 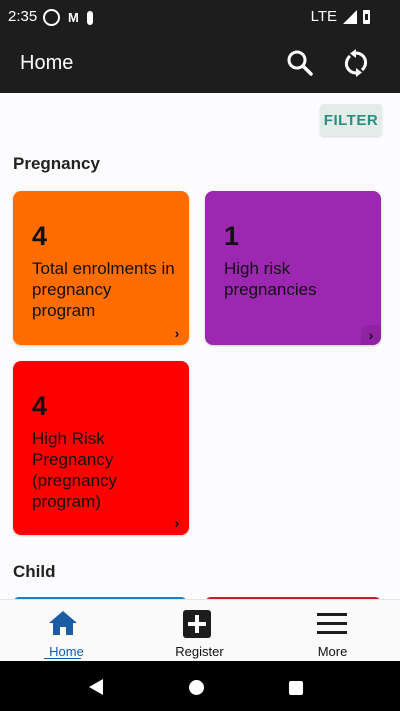 What do you see at coordinates (232, 236) in the screenshot?
I see `card-count: 1` at bounding box center [232, 236].